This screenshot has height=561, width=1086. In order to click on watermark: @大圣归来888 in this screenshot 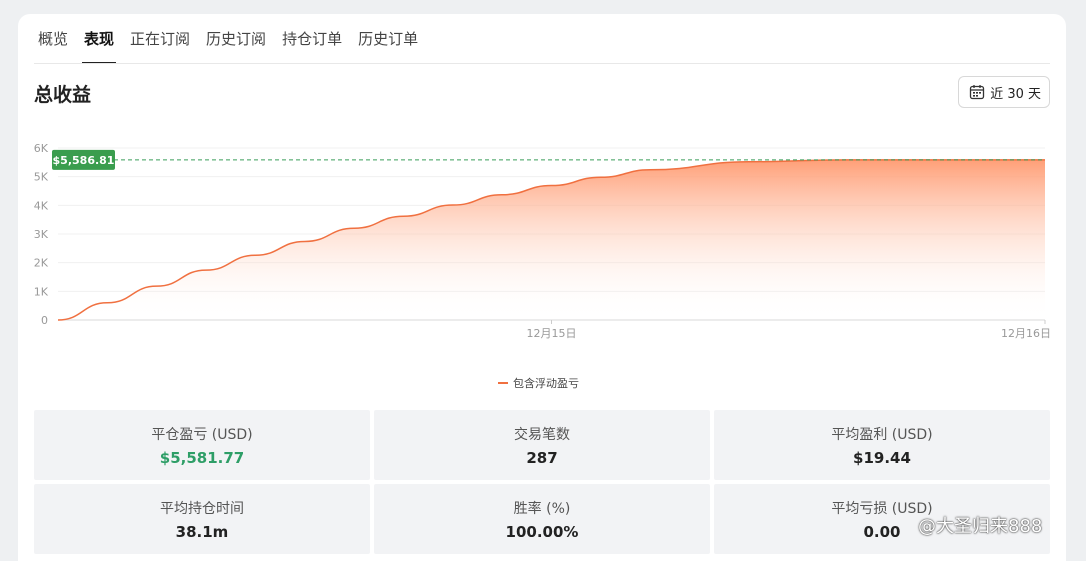, I will do `click(980, 525)`.